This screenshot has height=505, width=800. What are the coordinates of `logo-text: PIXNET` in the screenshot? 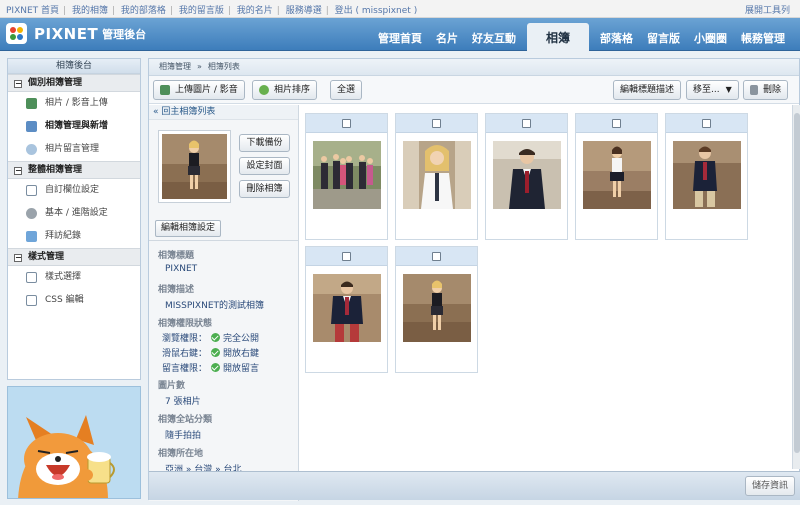 It's located at (66, 33).